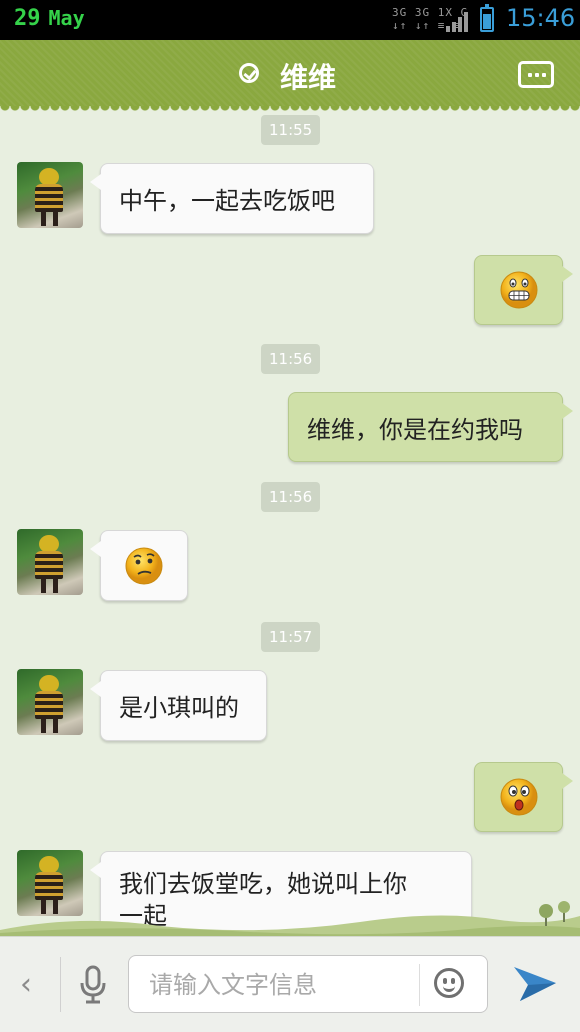 Image resolution: width=580 pixels, height=1032 pixels. What do you see at coordinates (308, 77) in the screenshot?
I see `chat-title: 维维` at bounding box center [308, 77].